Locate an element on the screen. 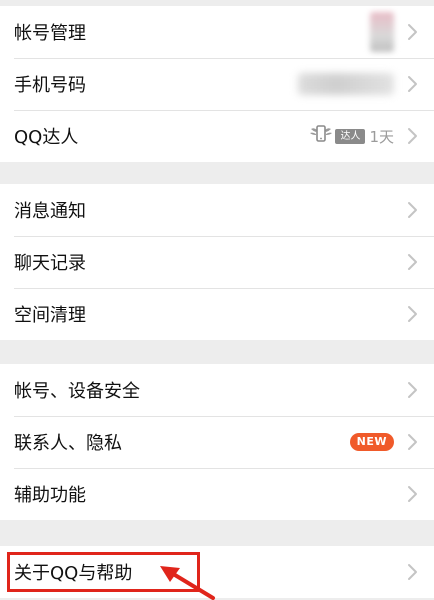 This screenshot has height=600, width=434. settings-item-label: 聊天记录 is located at coordinates (50, 263).